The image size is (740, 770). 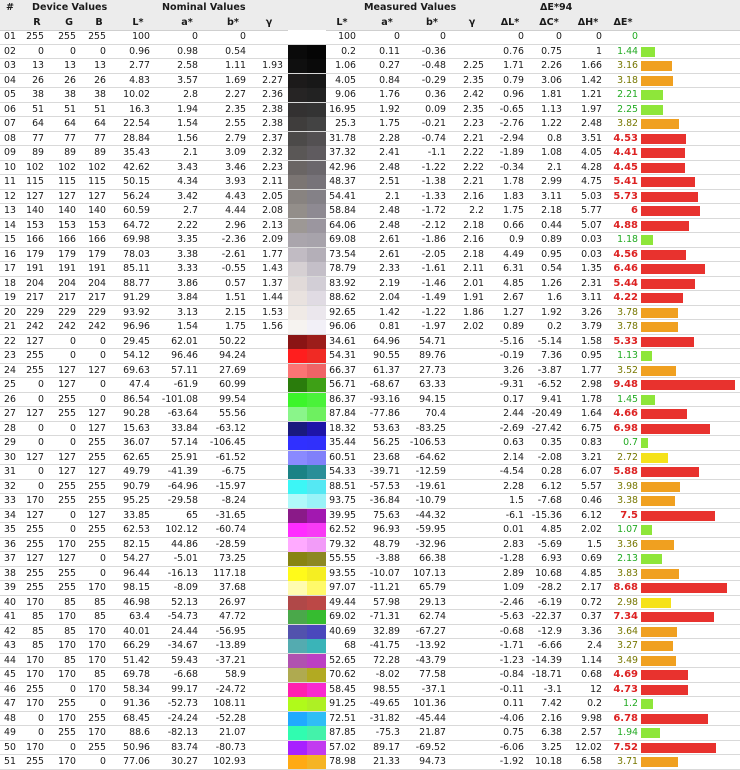 What do you see at coordinates (187, 123) in the screenshot?
I see `nominal-a: 1.54` at bounding box center [187, 123].